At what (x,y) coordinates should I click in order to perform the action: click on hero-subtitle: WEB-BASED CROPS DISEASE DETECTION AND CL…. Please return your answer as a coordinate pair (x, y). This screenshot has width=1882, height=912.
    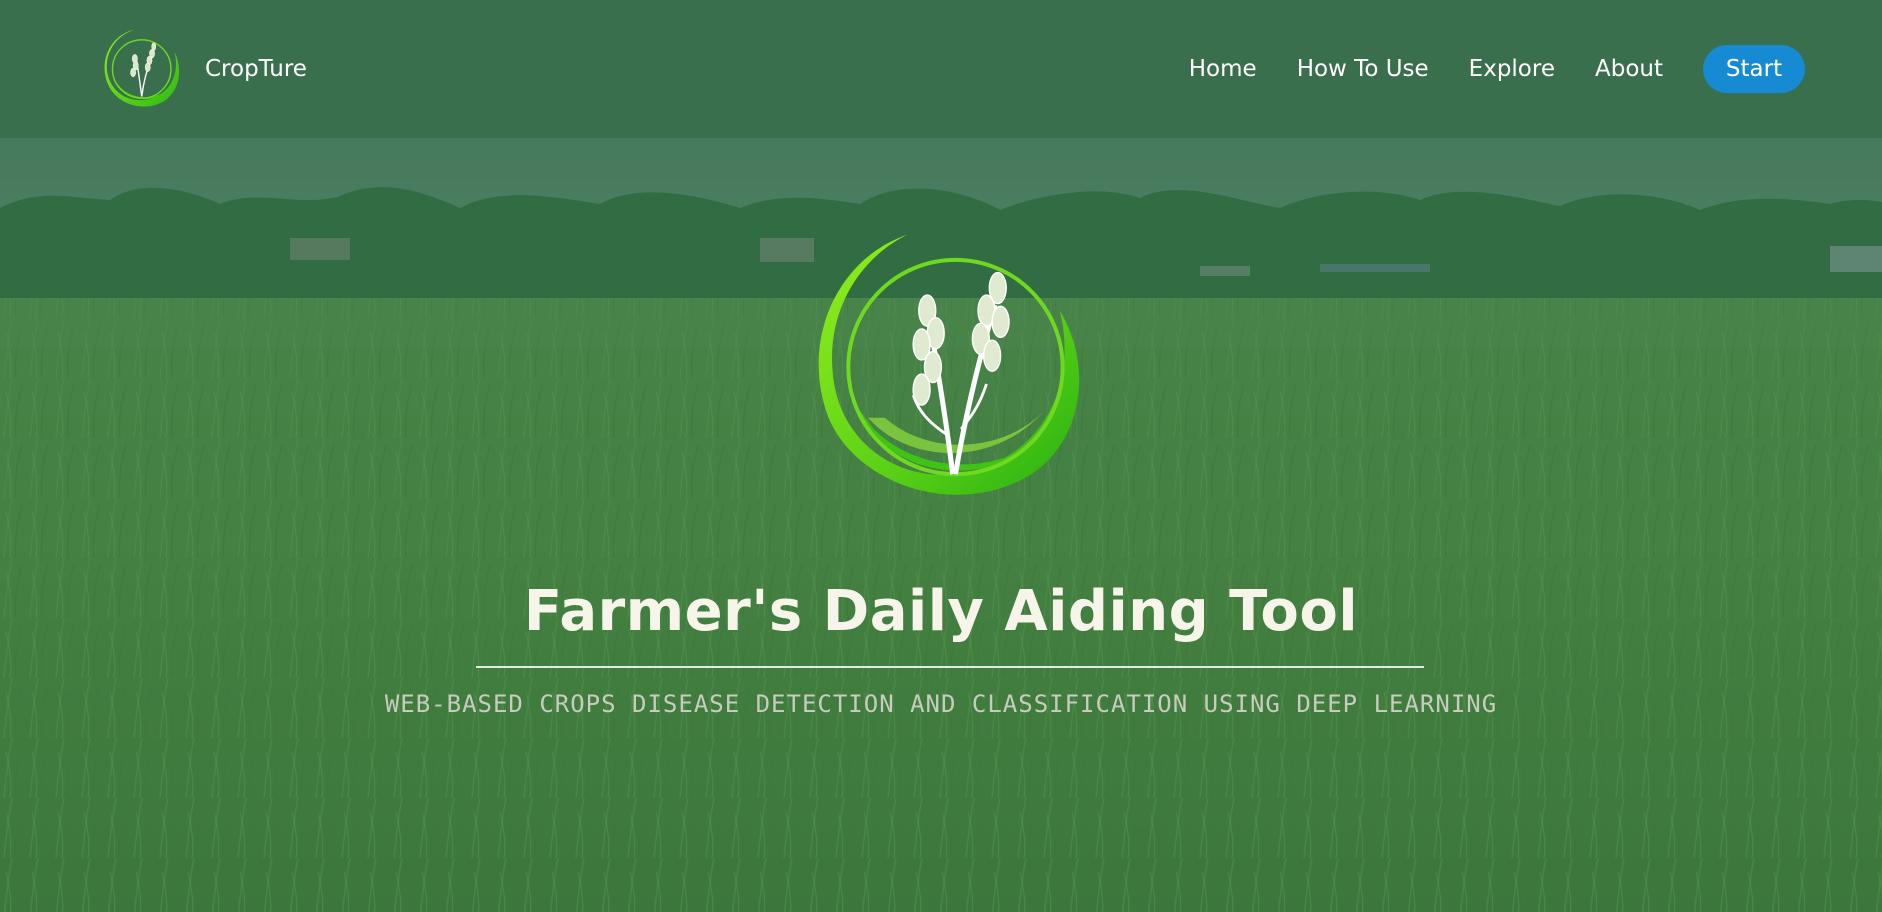
    Looking at the image, I should click on (941, 704).